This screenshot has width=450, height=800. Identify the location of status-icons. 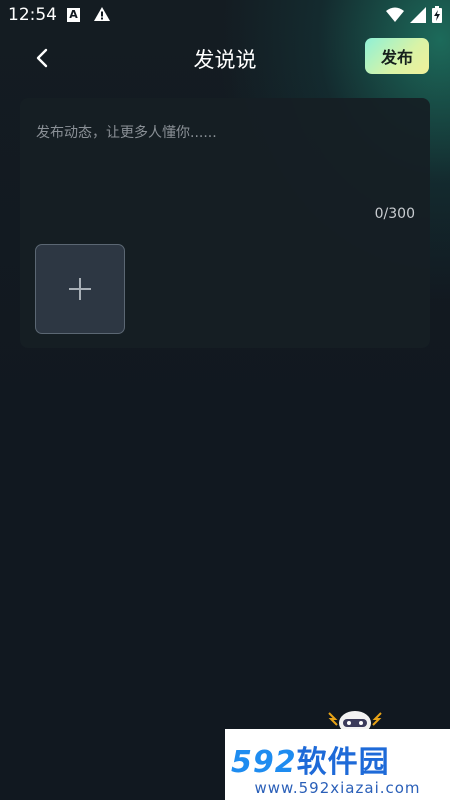
(414, 16).